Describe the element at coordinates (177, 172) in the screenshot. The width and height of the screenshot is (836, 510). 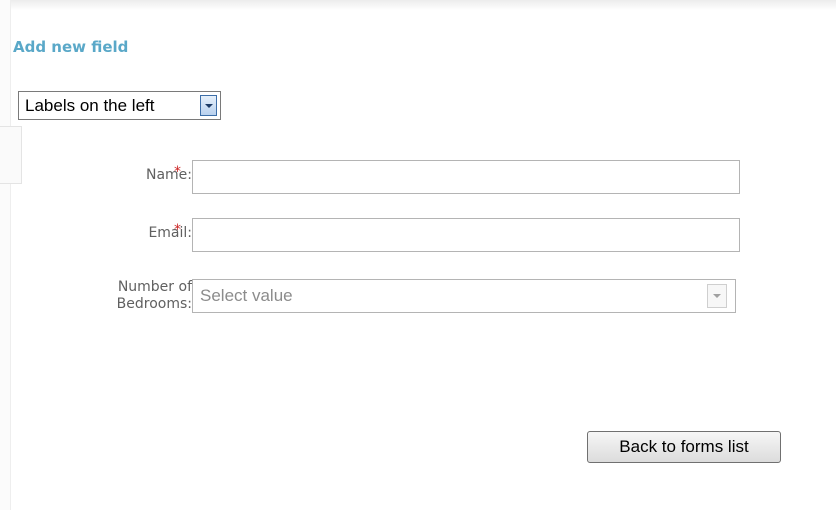
I see `name-required-mark: *` at that location.